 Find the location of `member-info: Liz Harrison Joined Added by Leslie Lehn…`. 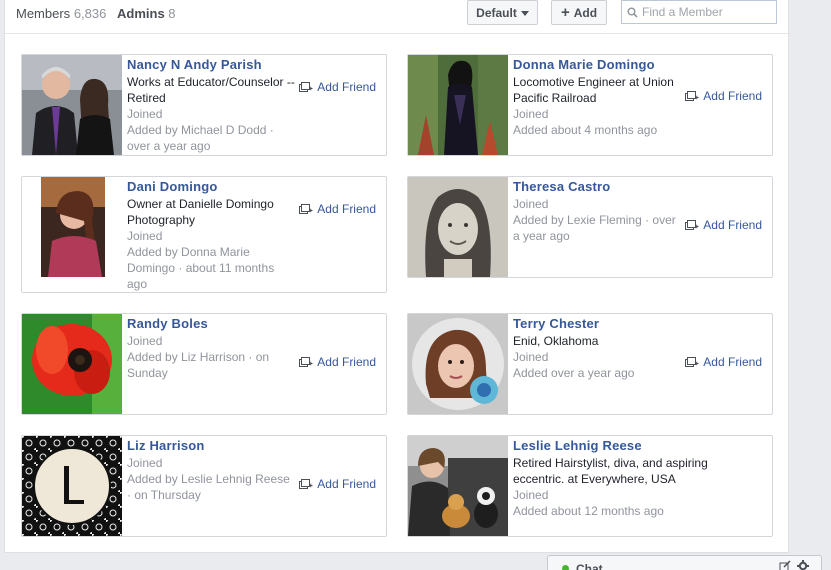

member-info: Liz Harrison Joined Added by Leslie Lehn… is located at coordinates (213, 470).